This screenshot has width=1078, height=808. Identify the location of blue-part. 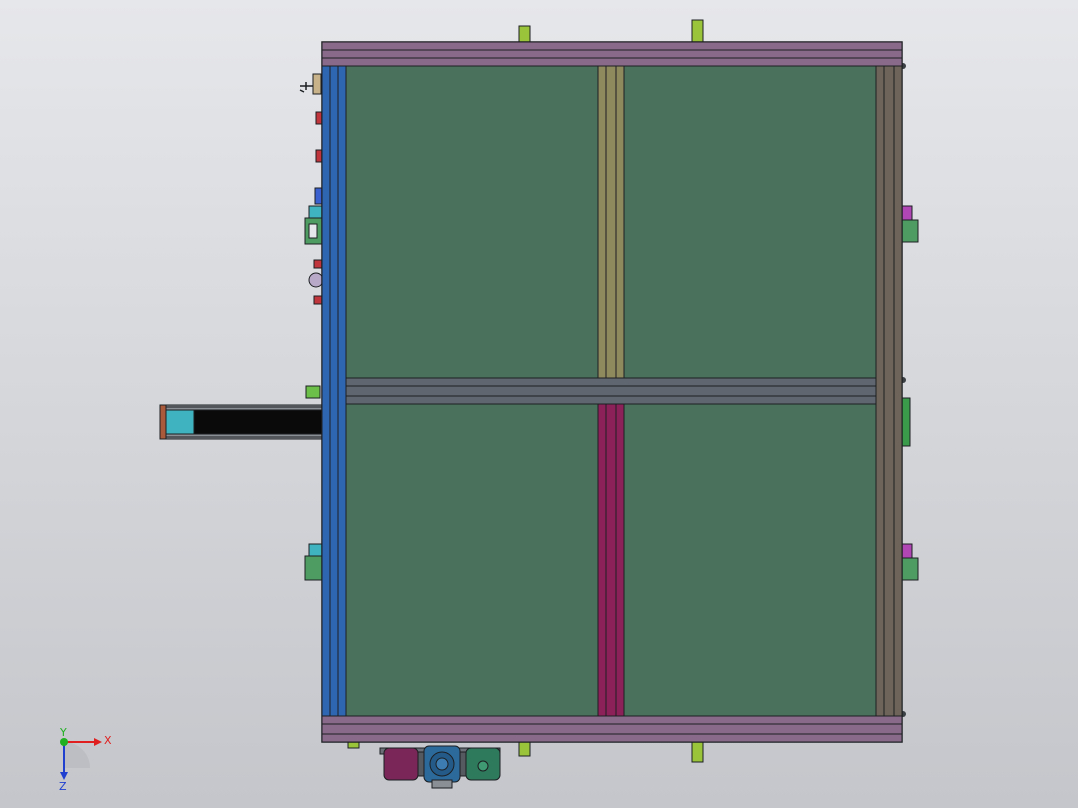
(318, 196).